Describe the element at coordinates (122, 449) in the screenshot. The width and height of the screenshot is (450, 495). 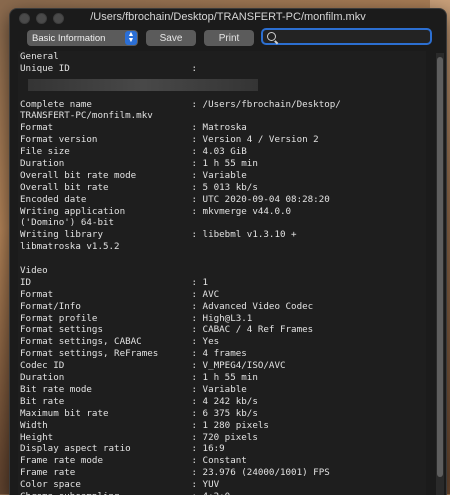
I see `report-line: Display aspect ratio : 16:9` at that location.